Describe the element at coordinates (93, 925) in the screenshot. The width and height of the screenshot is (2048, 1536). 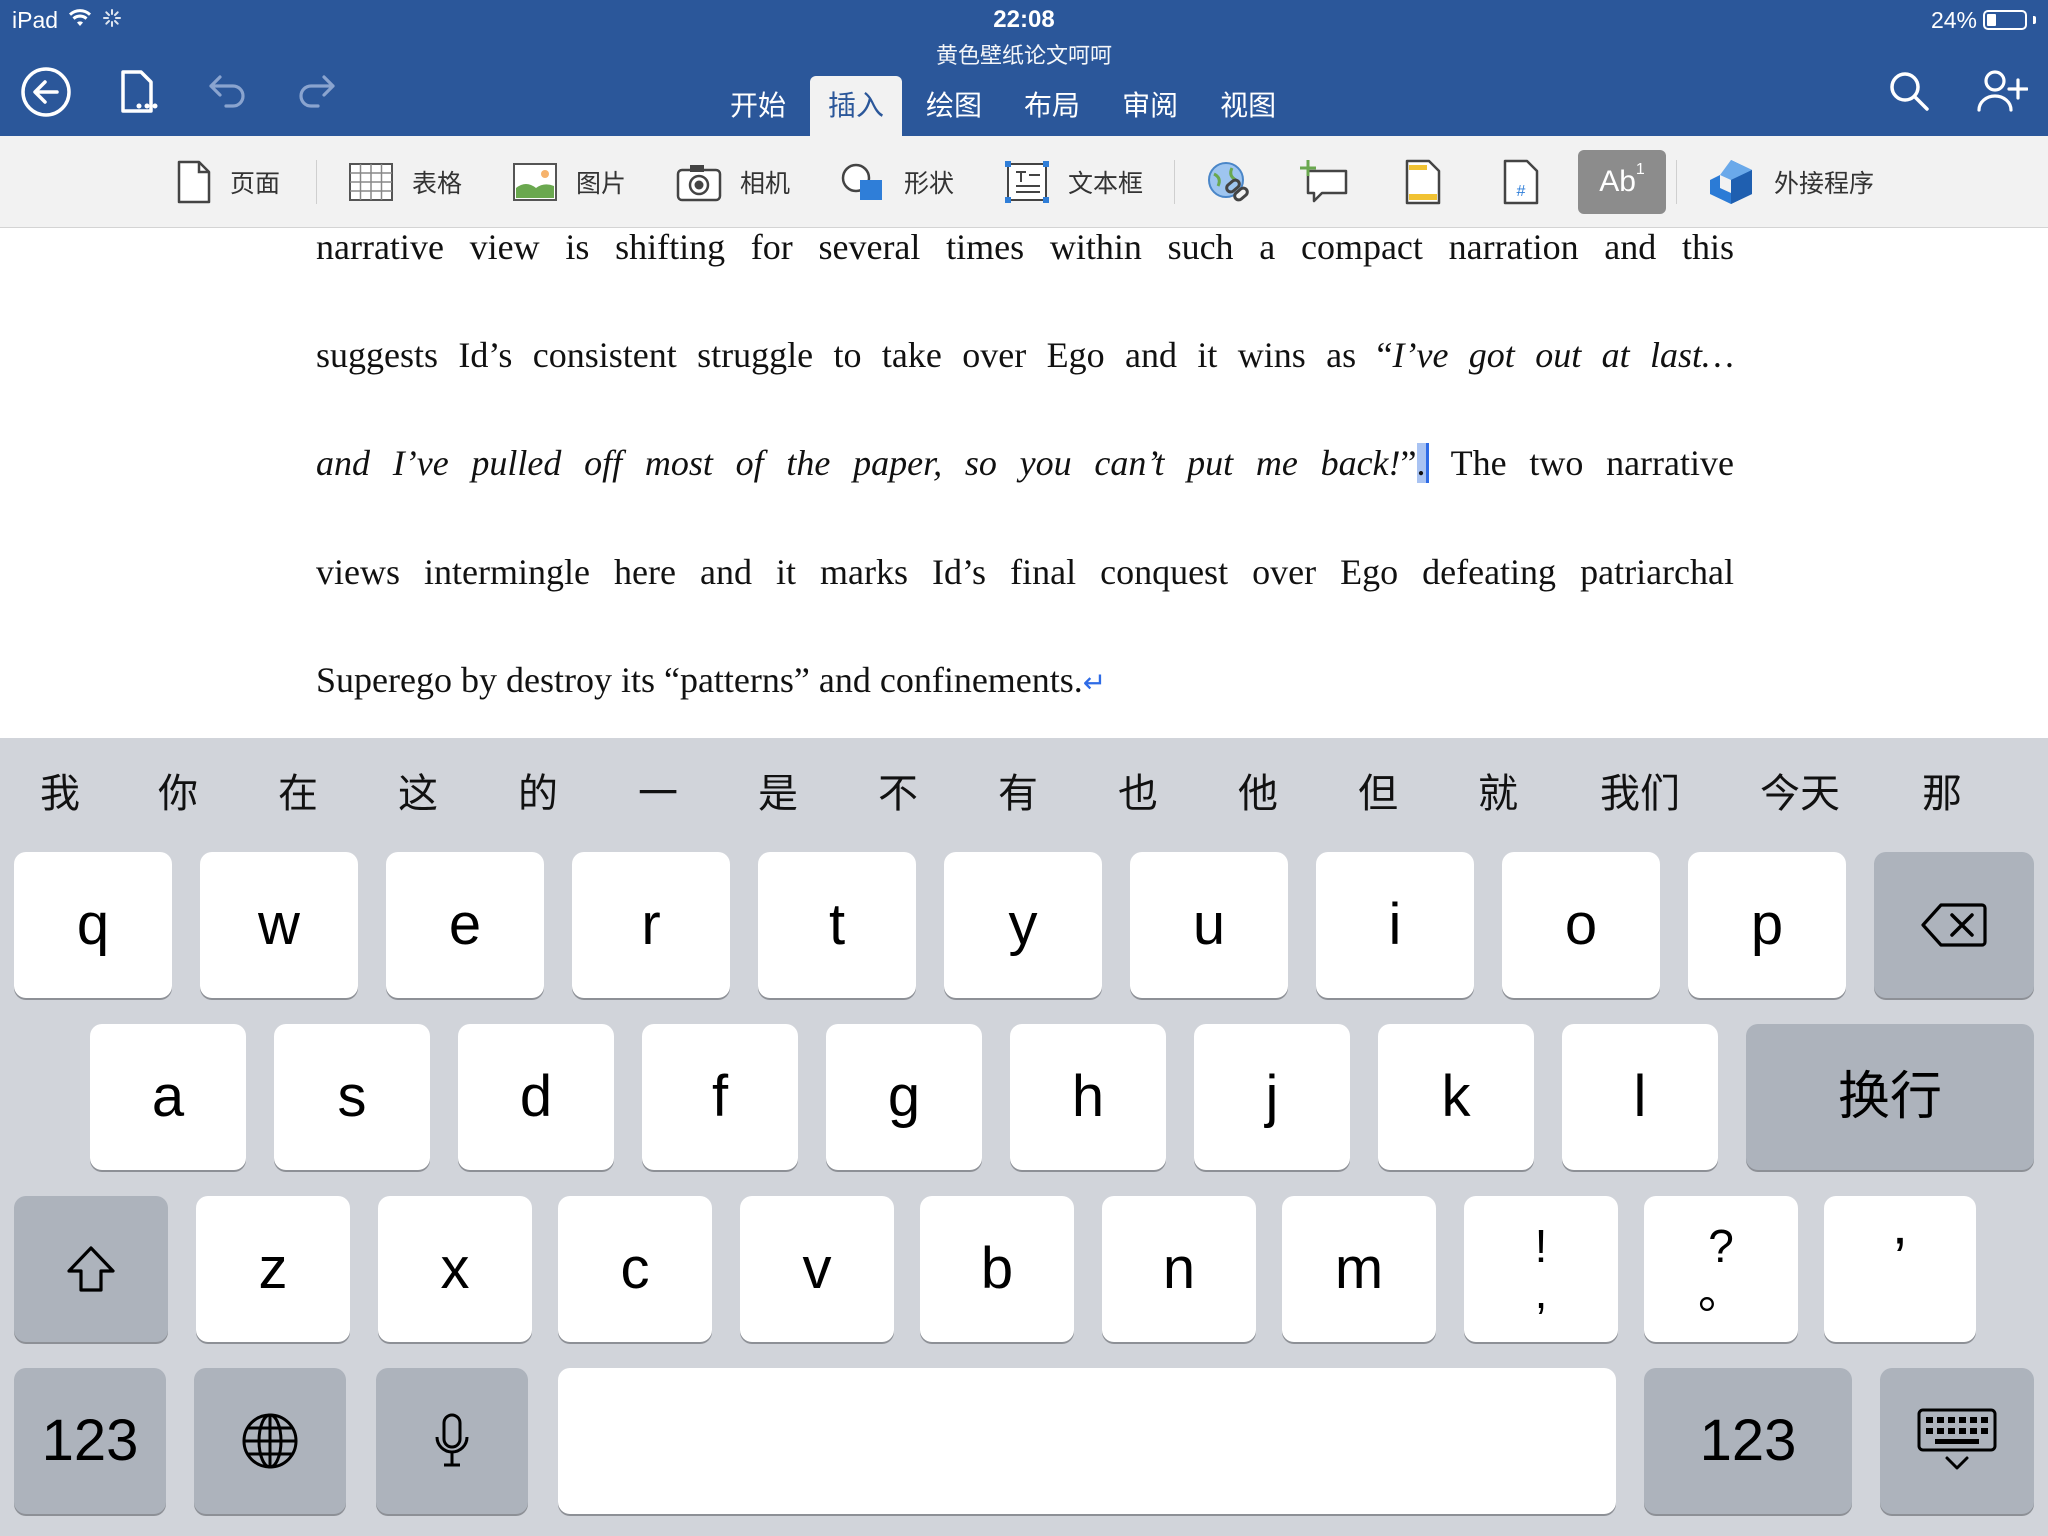
I see `key-q: q` at that location.